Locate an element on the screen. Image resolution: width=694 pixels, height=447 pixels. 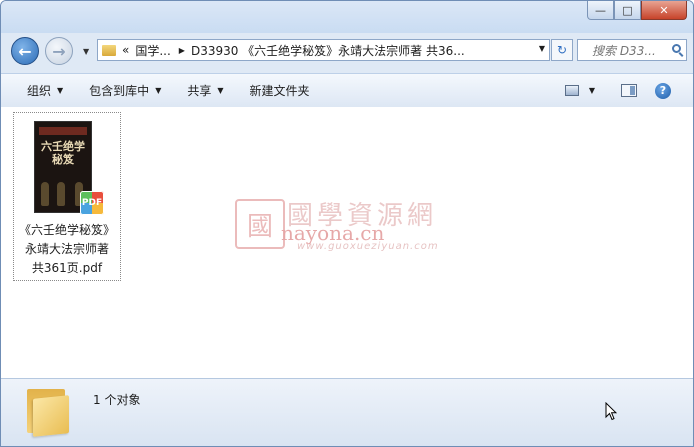
preview-pane-icon is located at coordinates (629, 90).